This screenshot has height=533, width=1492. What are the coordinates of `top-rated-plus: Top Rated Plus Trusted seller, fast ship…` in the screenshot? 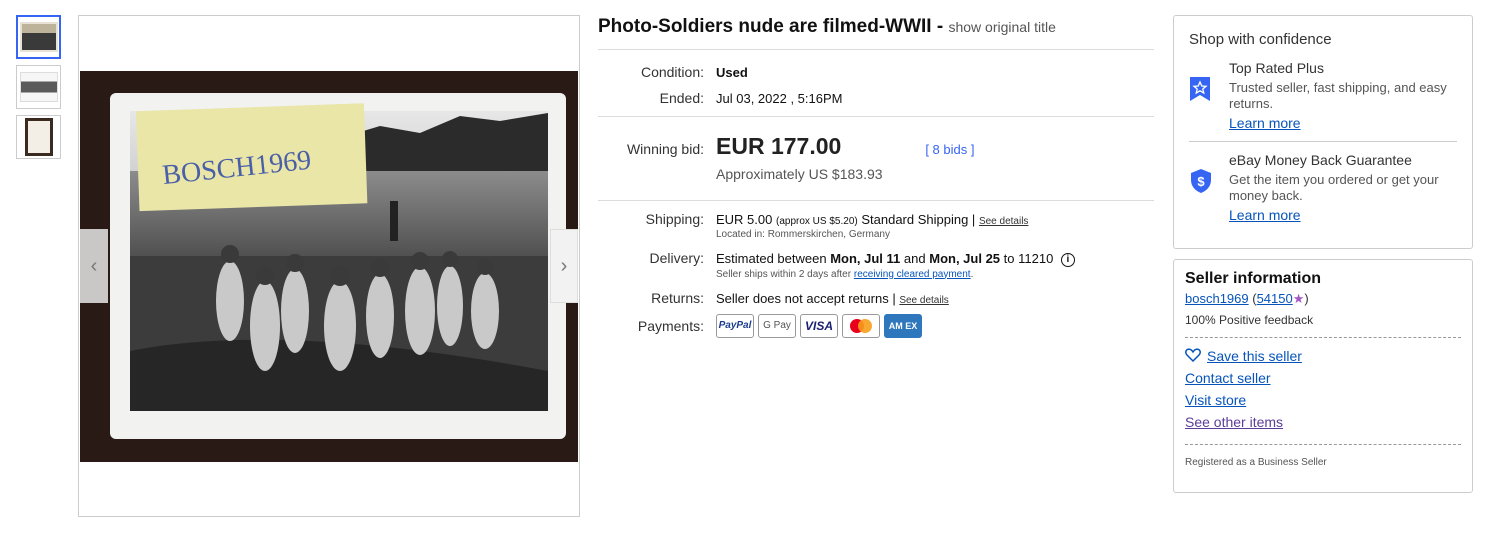 It's located at (1323, 100).